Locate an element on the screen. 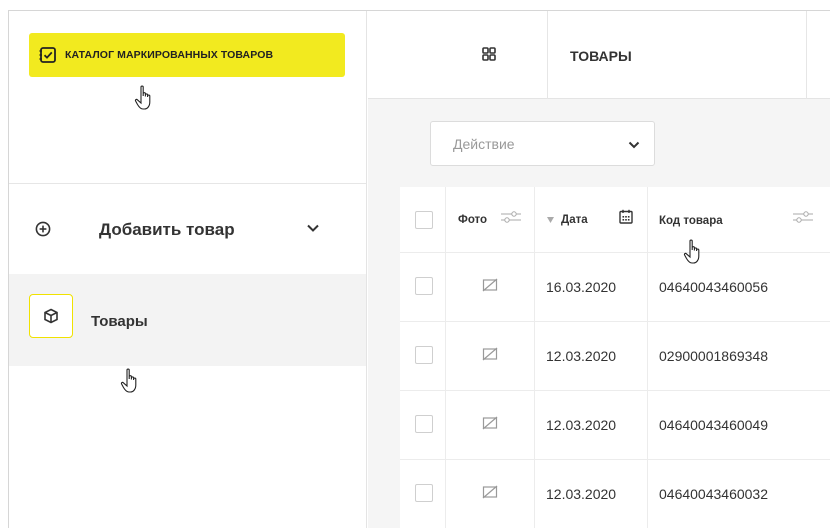 This screenshot has width=830, height=528. action-select-placeholder: Действие is located at coordinates (484, 144).